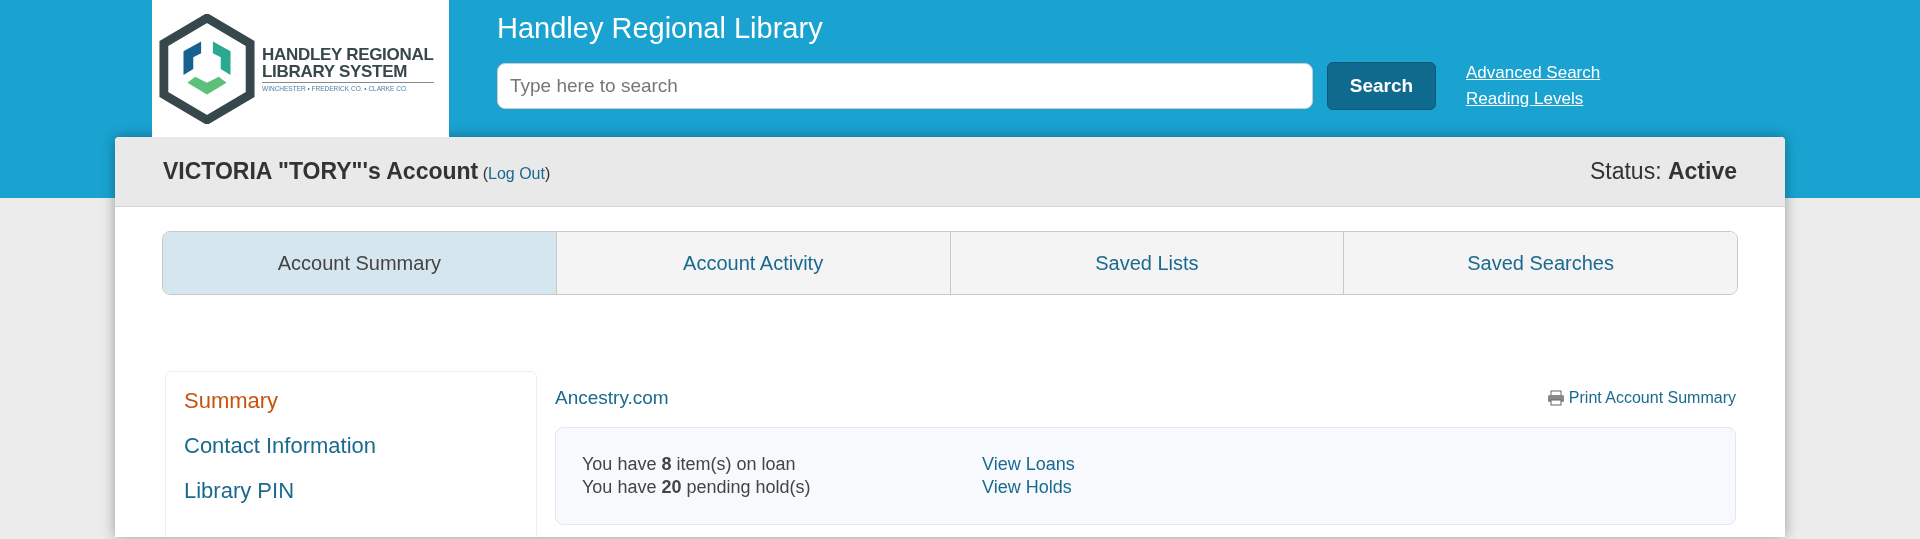 This screenshot has width=1920, height=539. I want to click on summary-link: View Loans, so click(1028, 464).